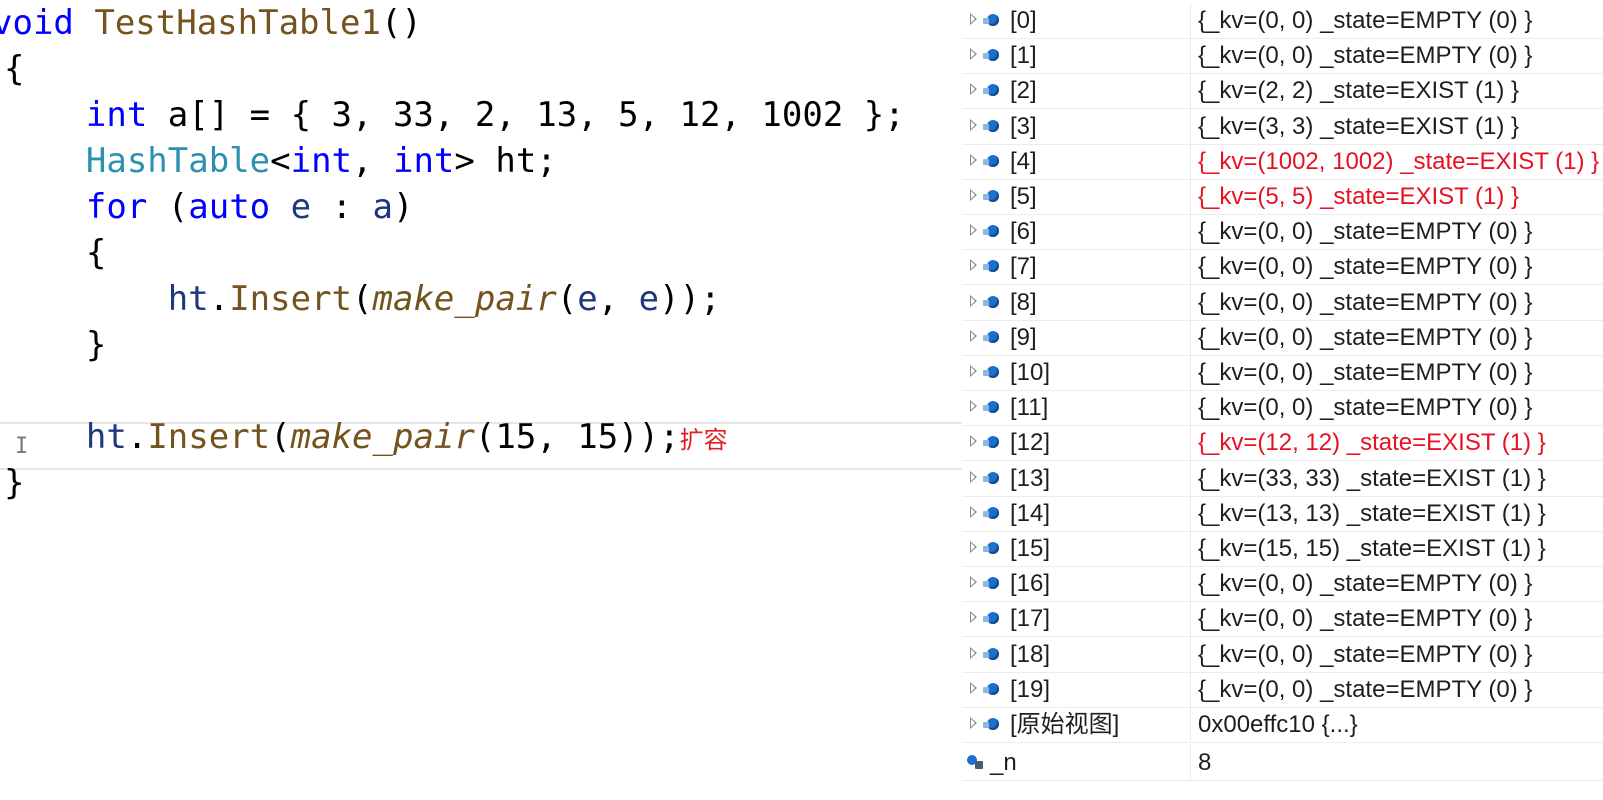 The width and height of the screenshot is (1603, 800). What do you see at coordinates (1282, 373) in the screenshot?
I see `watch-row: [10] {_kv=(0, 0) _state=EMPTY (0) }` at bounding box center [1282, 373].